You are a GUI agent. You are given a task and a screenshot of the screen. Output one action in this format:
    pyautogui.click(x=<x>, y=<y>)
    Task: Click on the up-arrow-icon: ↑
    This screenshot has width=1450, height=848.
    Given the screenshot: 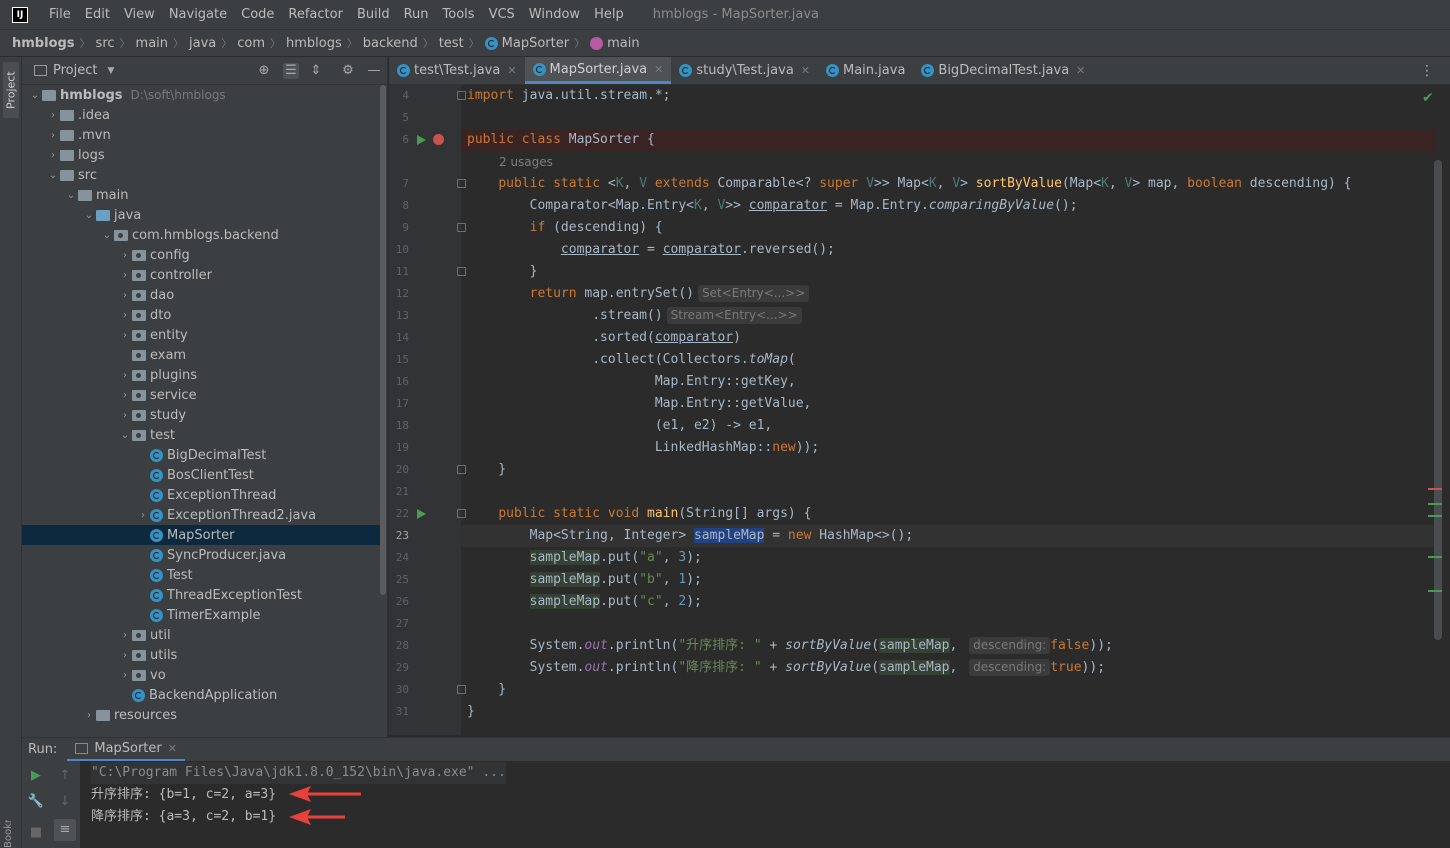 What is the action you would take?
    pyautogui.click(x=65, y=776)
    